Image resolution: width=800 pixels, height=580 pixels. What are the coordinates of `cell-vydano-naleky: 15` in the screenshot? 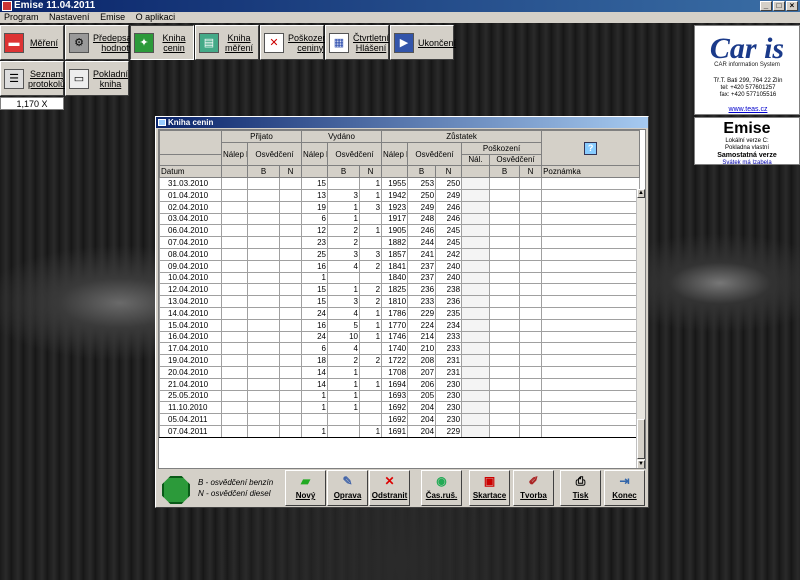 It's located at (314, 183).